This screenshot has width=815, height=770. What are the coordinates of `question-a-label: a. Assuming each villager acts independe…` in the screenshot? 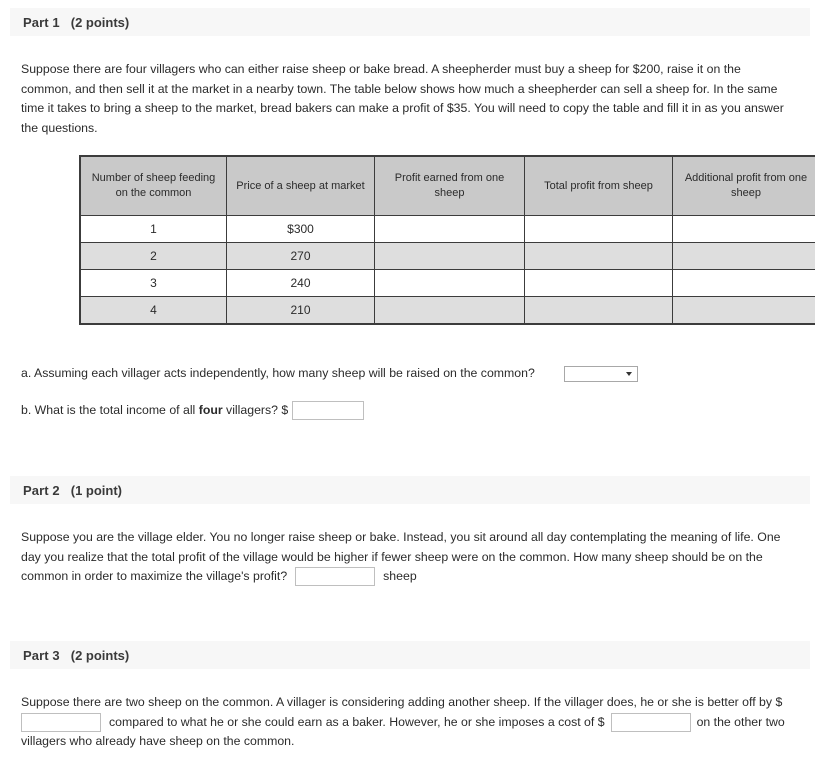 It's located at (278, 373).